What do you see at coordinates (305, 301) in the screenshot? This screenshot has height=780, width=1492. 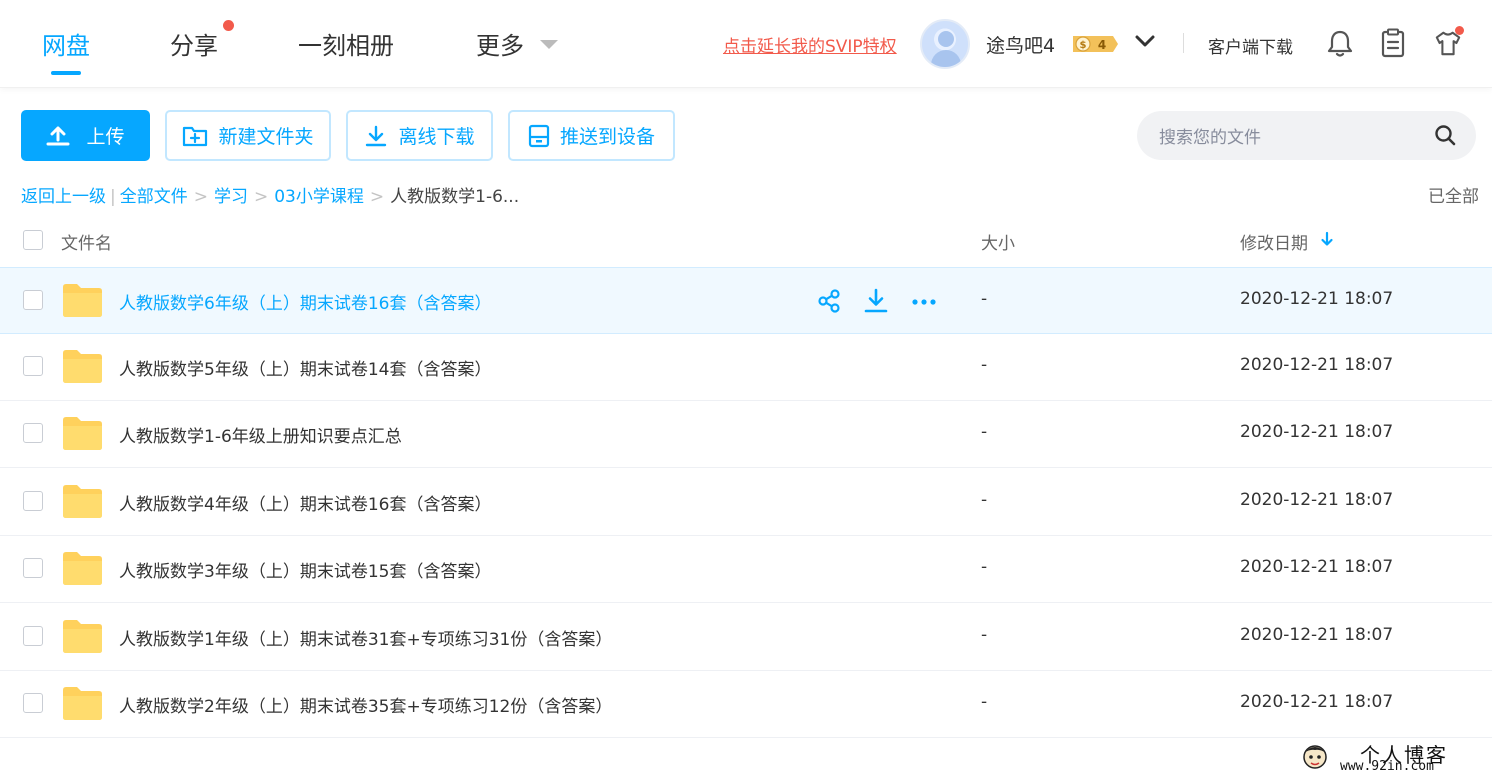 I see `file-name: 人教版数学6年级（上）期末试卷16套（含答案）` at bounding box center [305, 301].